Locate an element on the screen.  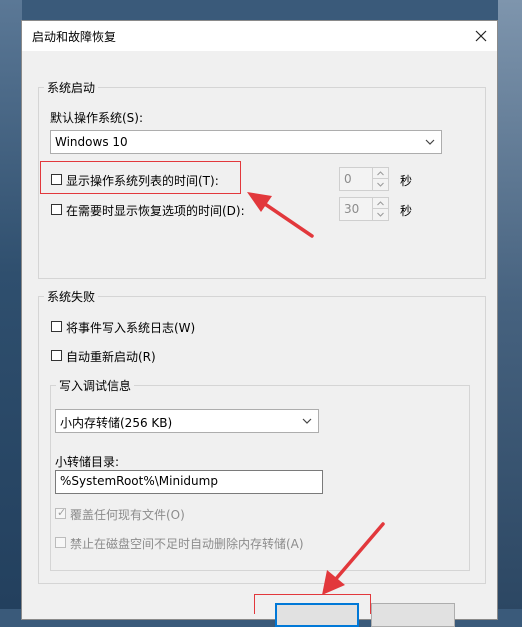
close-button is located at coordinates (481, 36).